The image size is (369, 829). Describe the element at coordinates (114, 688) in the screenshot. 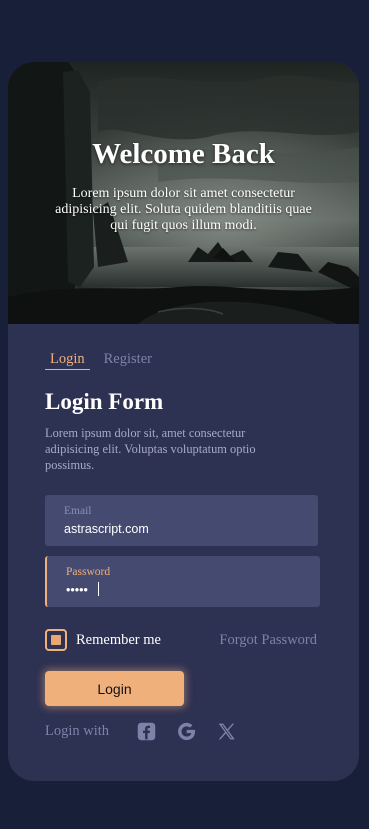

I see `login-button: Login` at that location.